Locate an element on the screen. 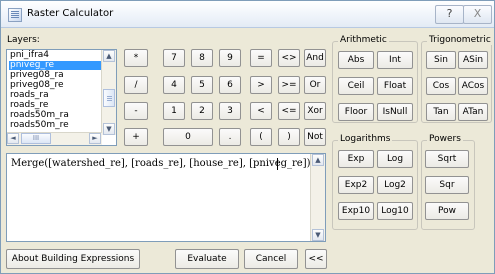  layers-vertical-scrollbar: ▲ ▼ is located at coordinates (108, 92).